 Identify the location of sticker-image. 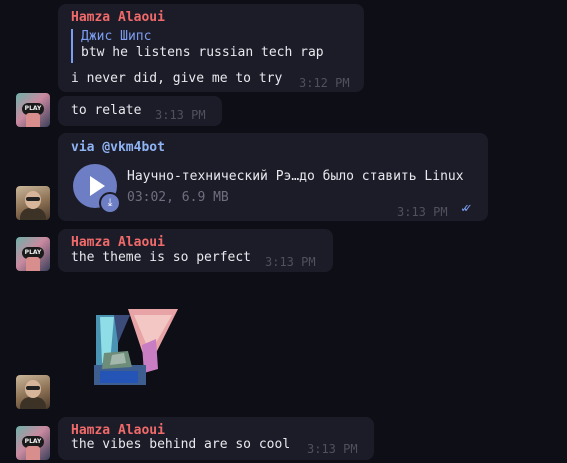
(136, 345).